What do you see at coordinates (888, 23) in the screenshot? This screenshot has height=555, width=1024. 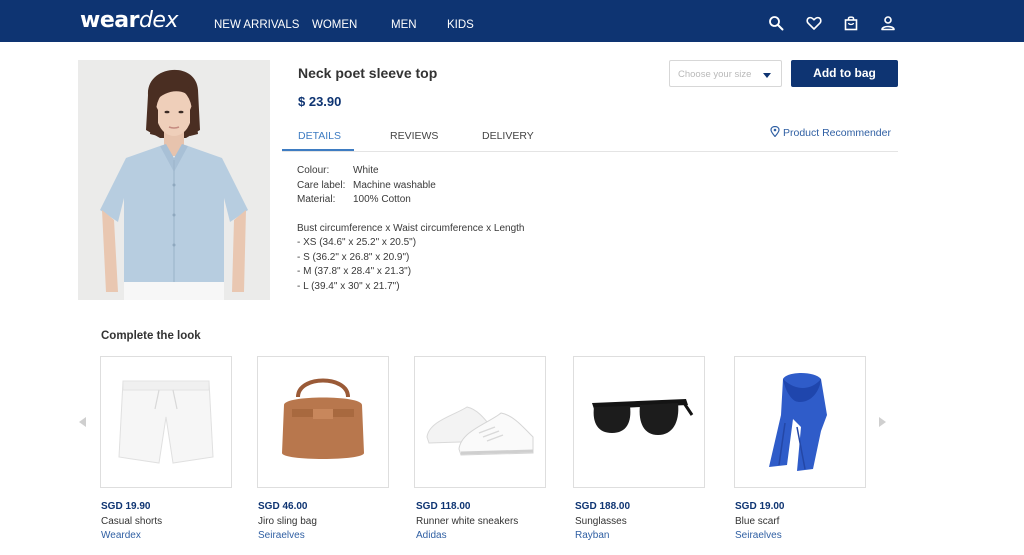 I see `user-icon` at bounding box center [888, 23].